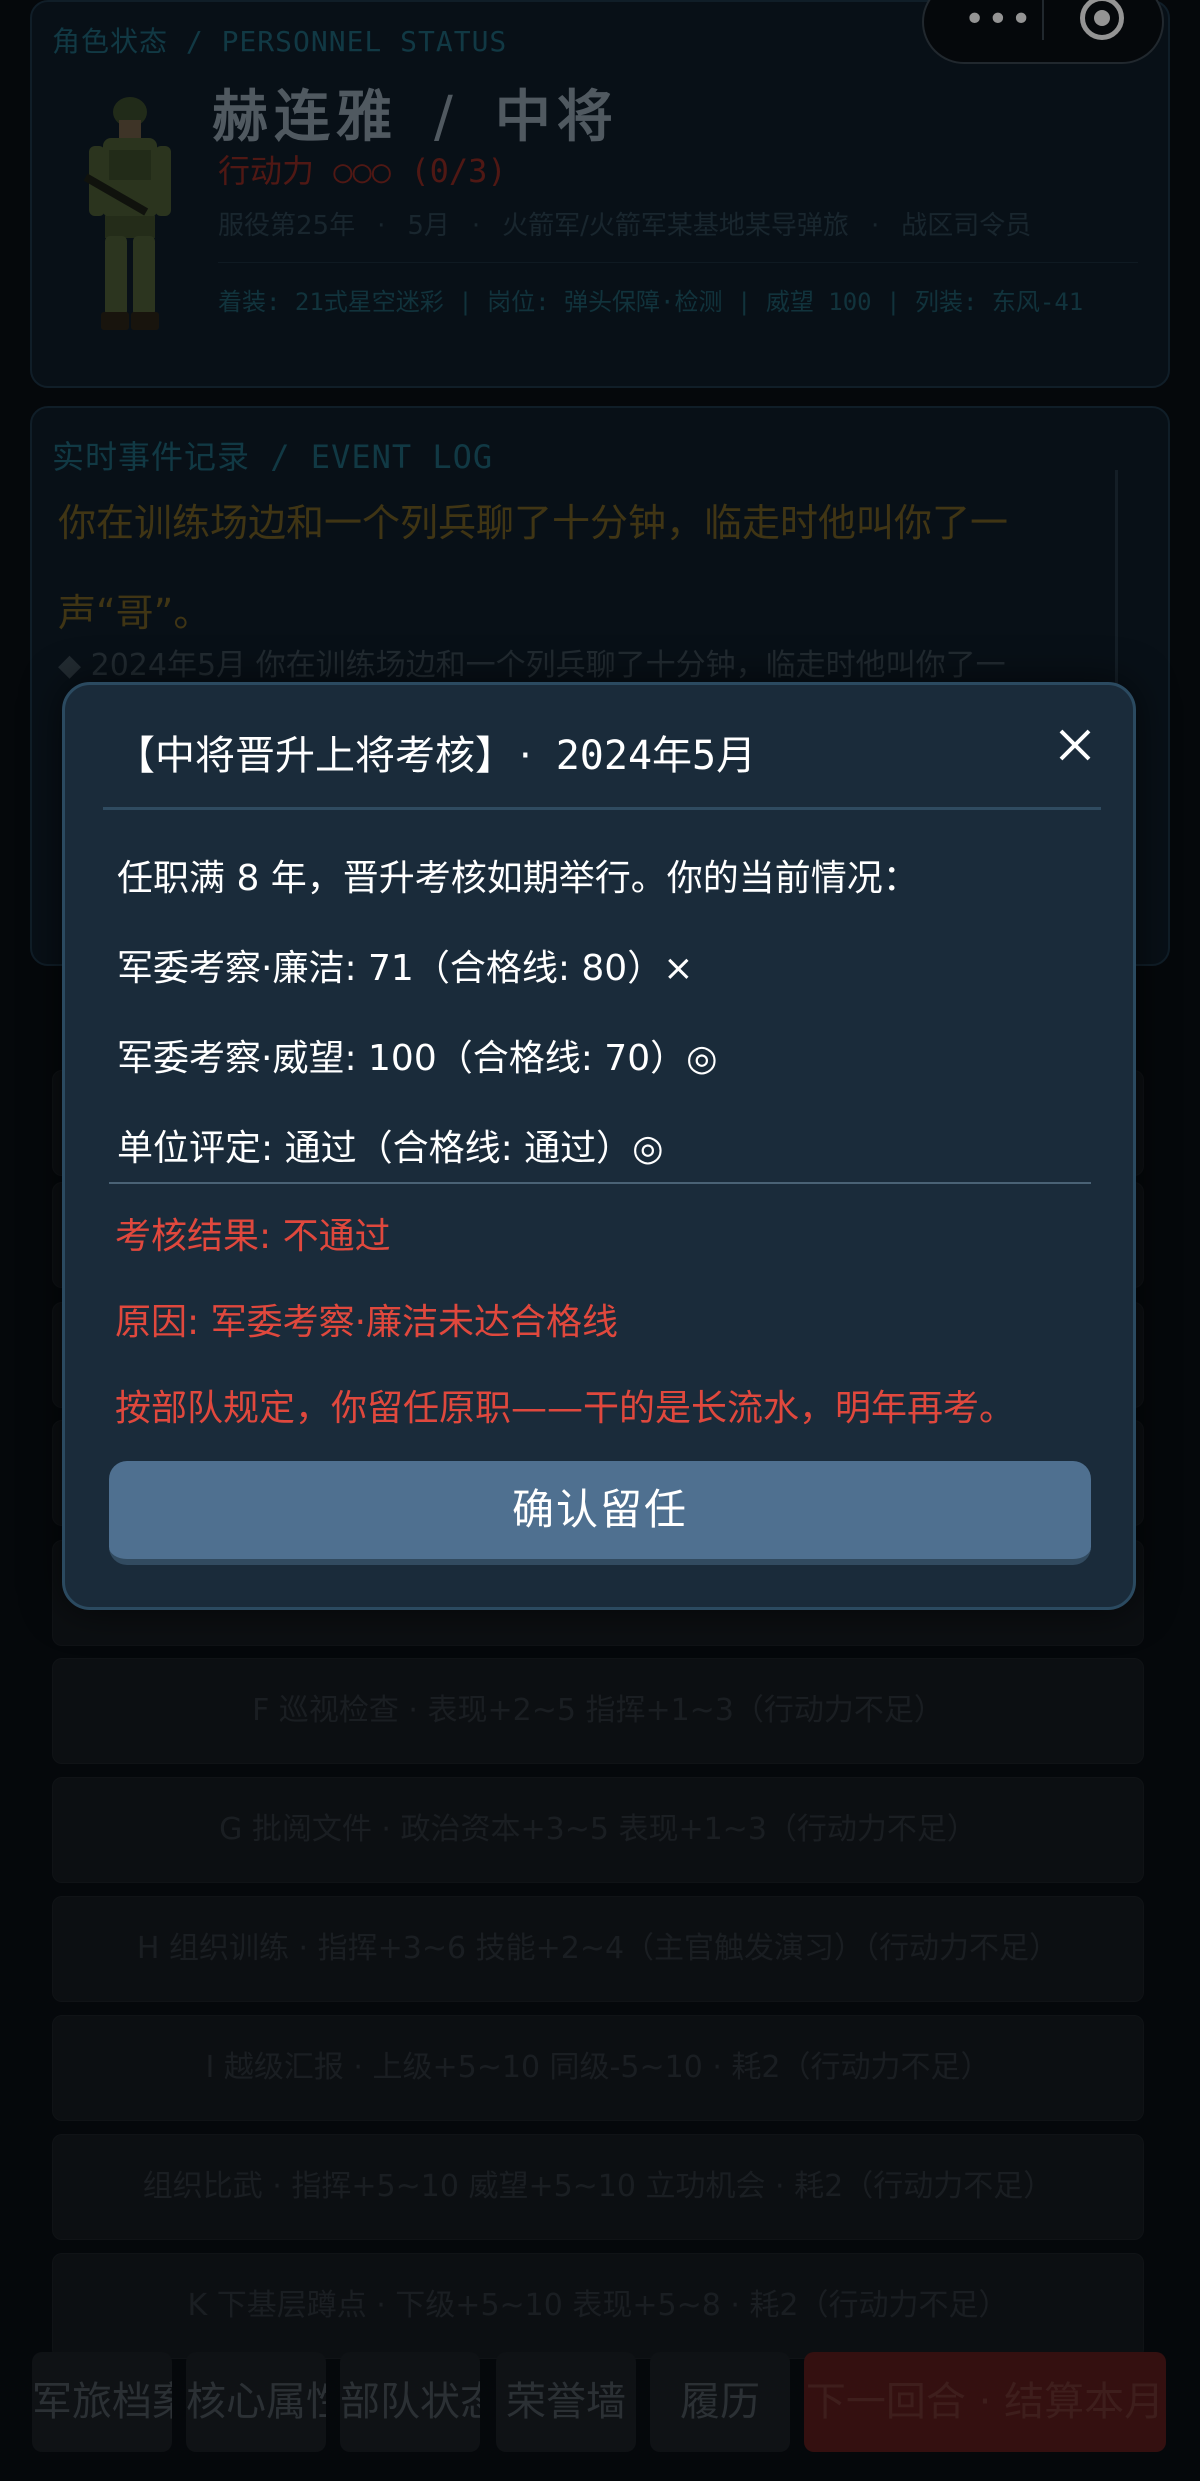 The image size is (1200, 2481). What do you see at coordinates (600, 1183) in the screenshot?
I see `result-divider` at bounding box center [600, 1183].